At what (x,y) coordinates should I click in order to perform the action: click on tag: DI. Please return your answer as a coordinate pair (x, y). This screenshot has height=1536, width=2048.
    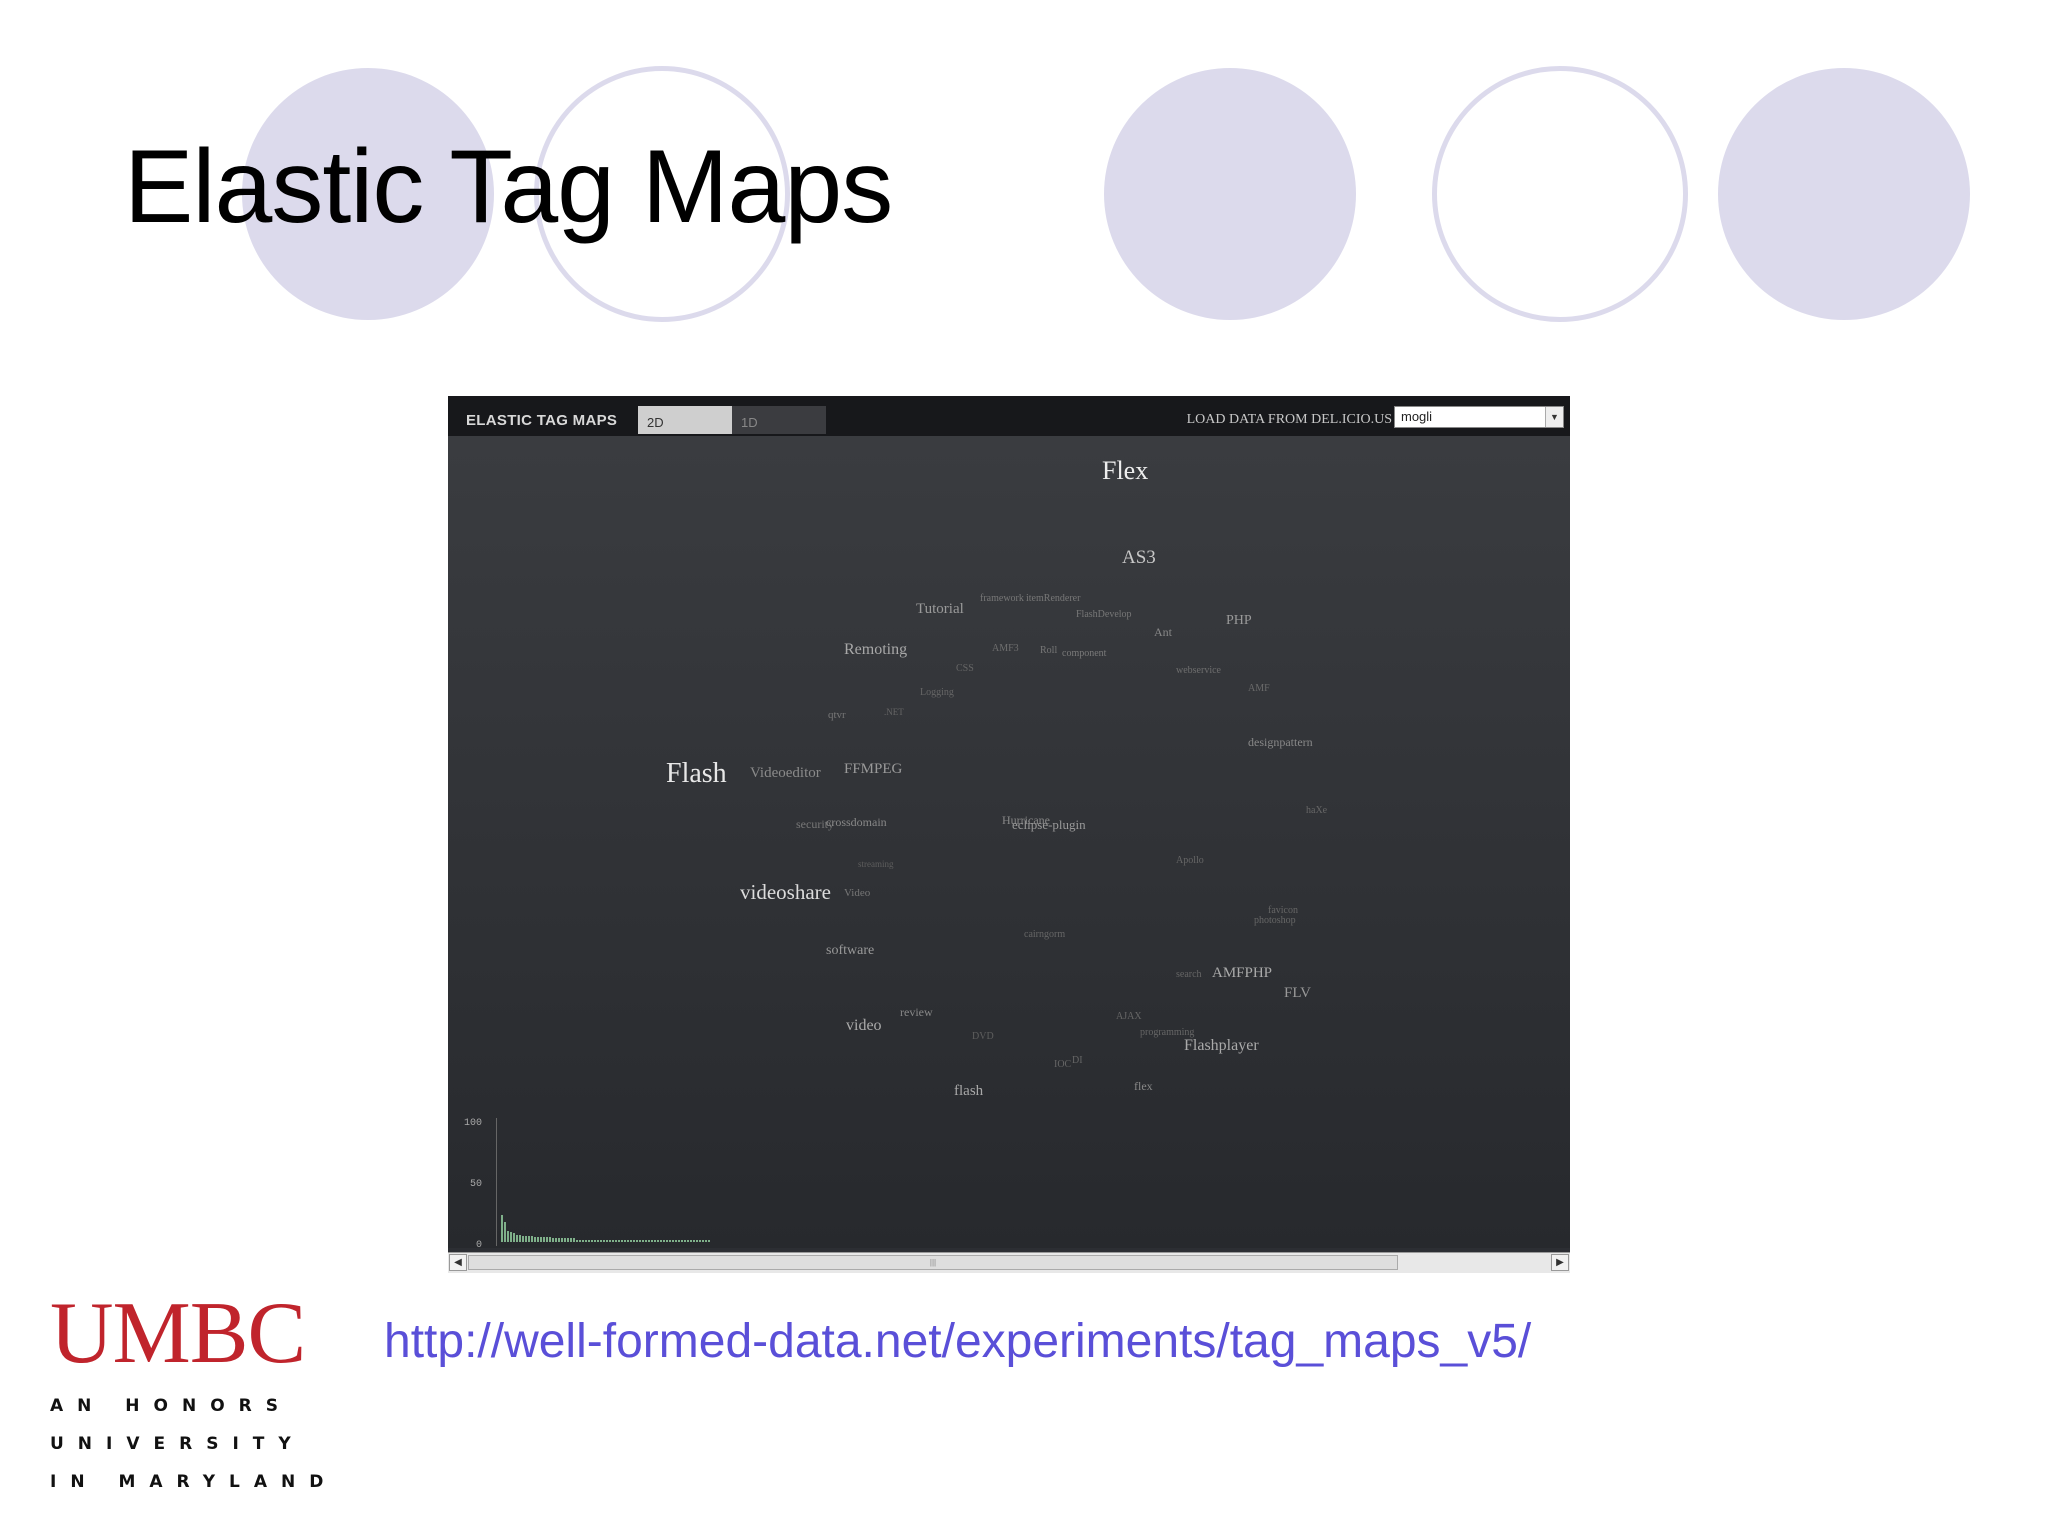
    Looking at the image, I should click on (1077, 1061).